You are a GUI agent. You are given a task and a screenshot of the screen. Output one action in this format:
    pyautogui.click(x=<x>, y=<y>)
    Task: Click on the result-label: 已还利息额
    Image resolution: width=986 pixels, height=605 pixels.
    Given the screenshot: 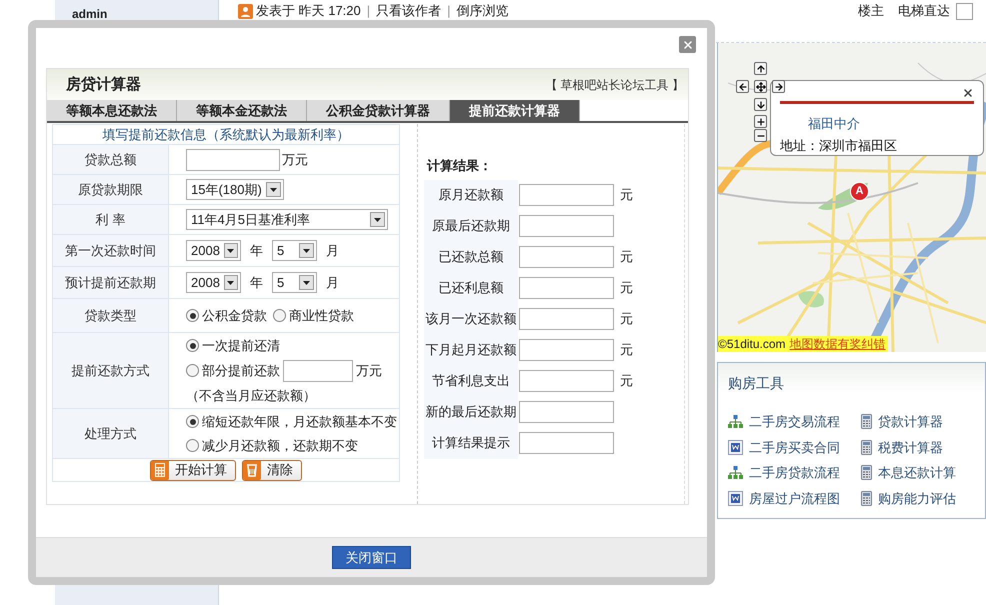 What is the action you would take?
    pyautogui.click(x=471, y=288)
    